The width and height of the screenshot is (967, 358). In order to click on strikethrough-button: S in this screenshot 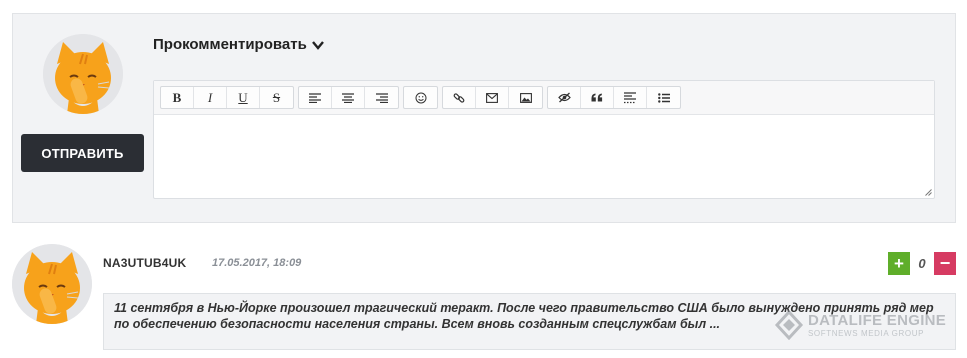, I will do `click(276, 97)`.